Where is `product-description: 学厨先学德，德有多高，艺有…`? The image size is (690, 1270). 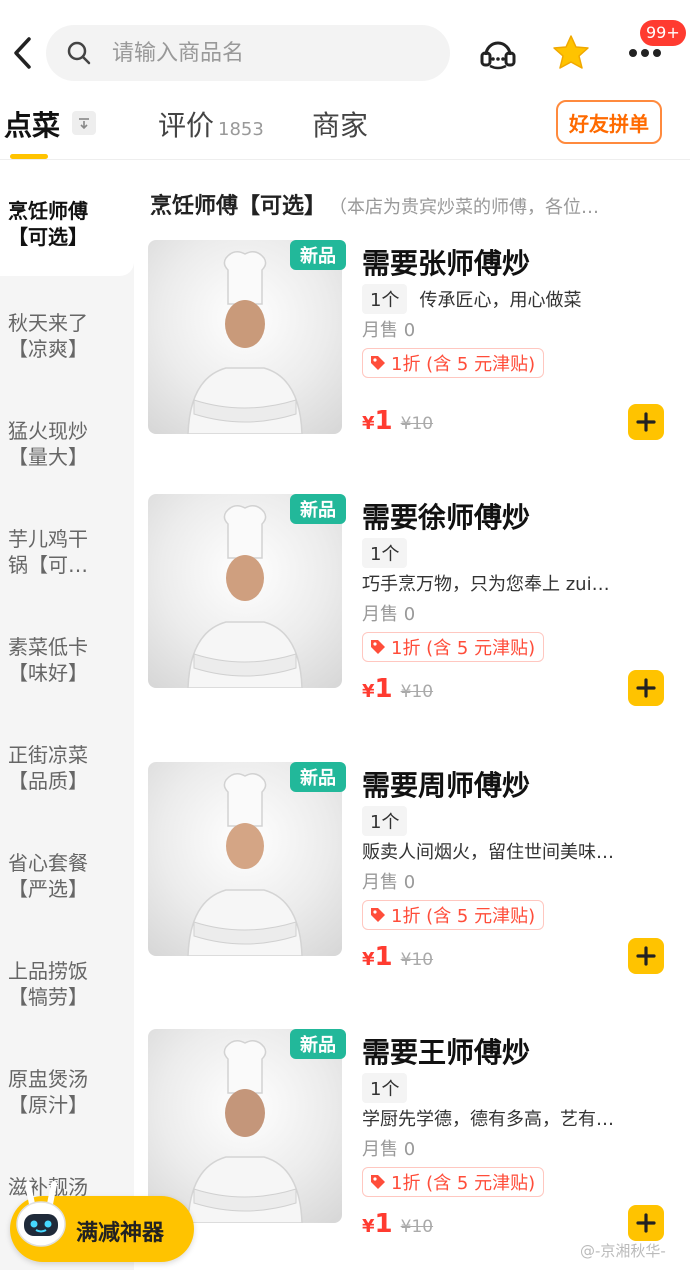
product-description: 学厨先学德，德有多高，艺有… is located at coordinates (488, 1119).